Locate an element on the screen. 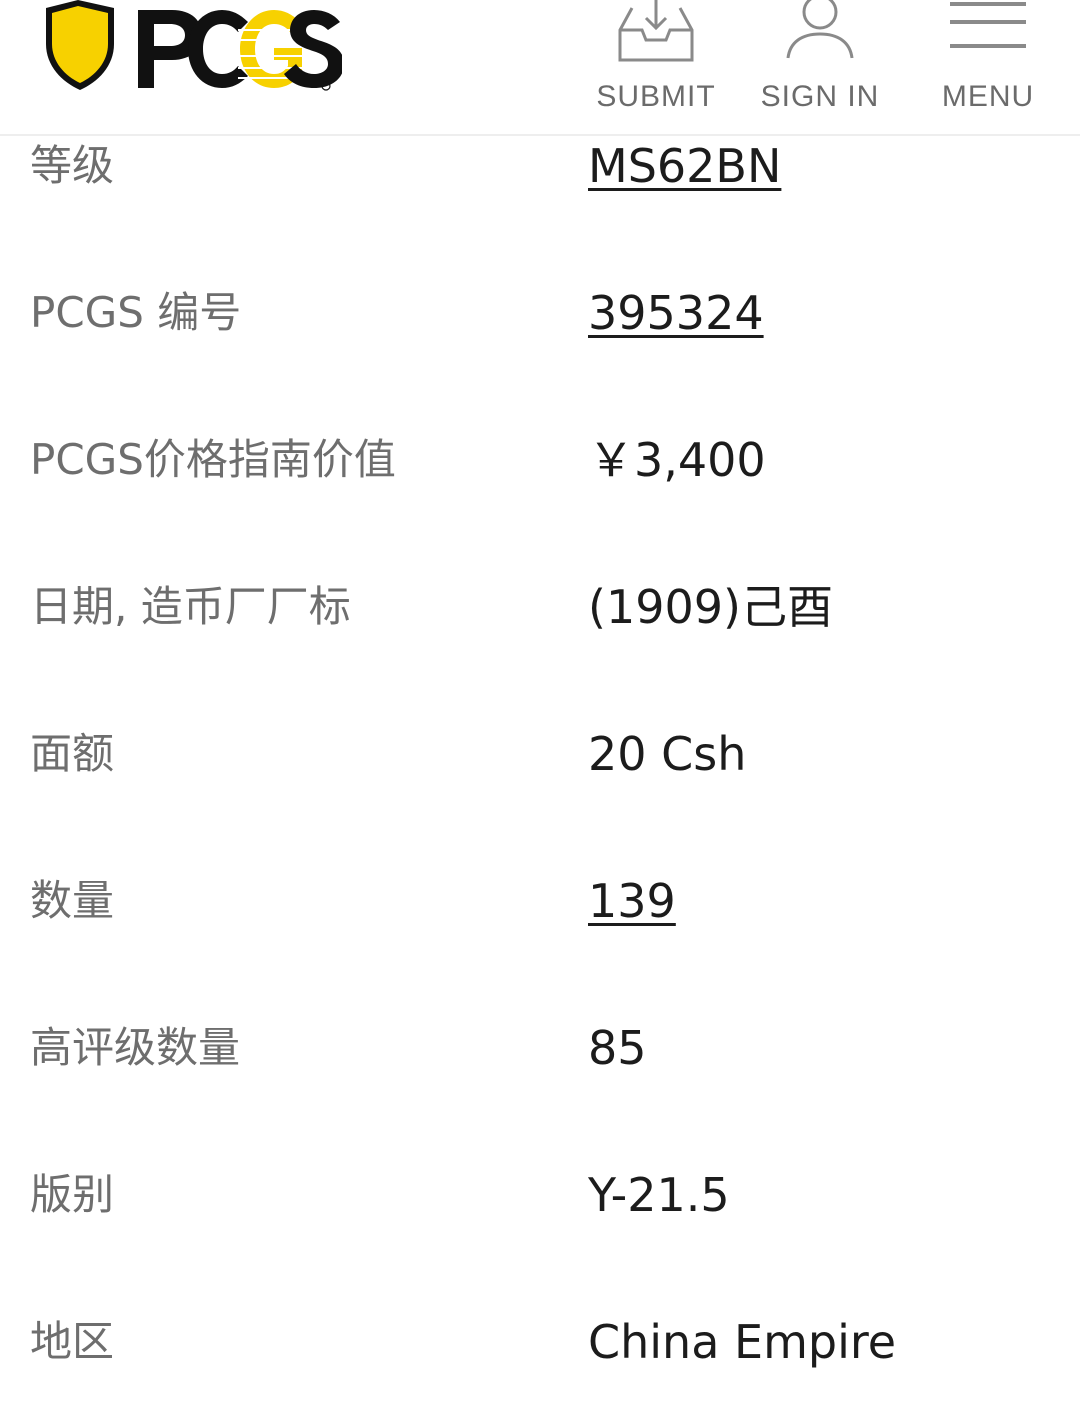 Image resolution: width=1080 pixels, height=1413 pixels. date-mintmark-value: (1909)己酉 is located at coordinates (710, 607).